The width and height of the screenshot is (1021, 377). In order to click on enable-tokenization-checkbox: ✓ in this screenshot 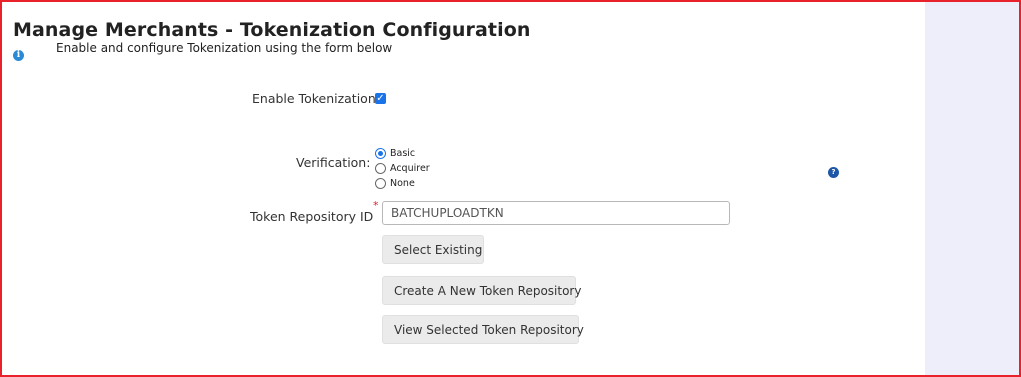, I will do `click(380, 98)`.